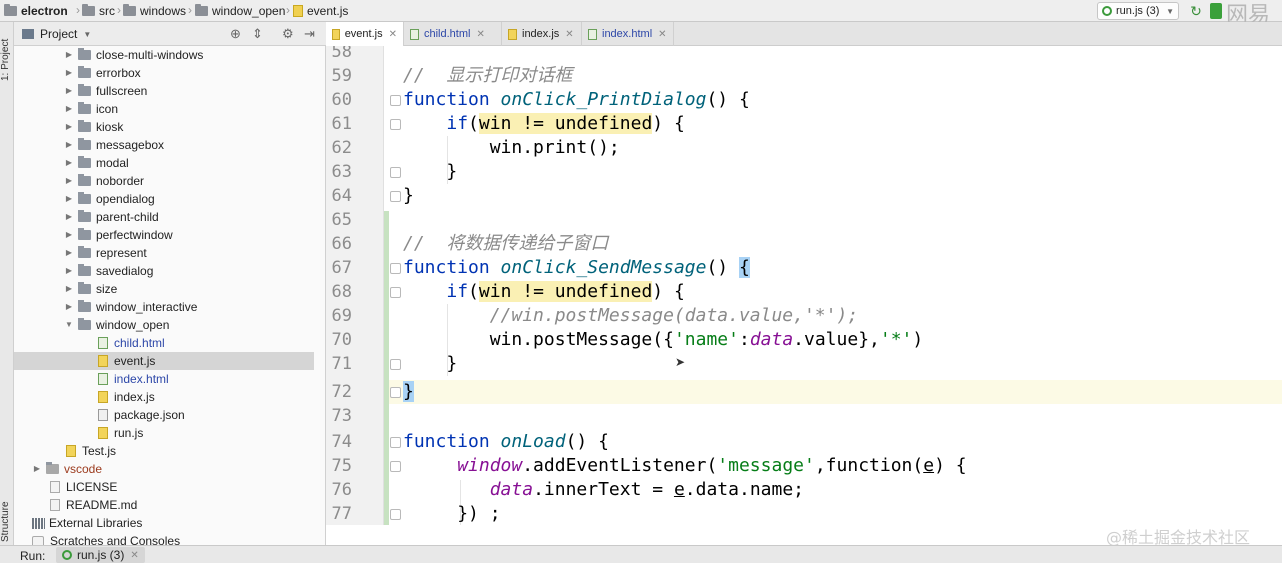 The image size is (1282, 563). Describe the element at coordinates (1196, 11) in the screenshot. I see `rerun-icon: ↻` at that location.